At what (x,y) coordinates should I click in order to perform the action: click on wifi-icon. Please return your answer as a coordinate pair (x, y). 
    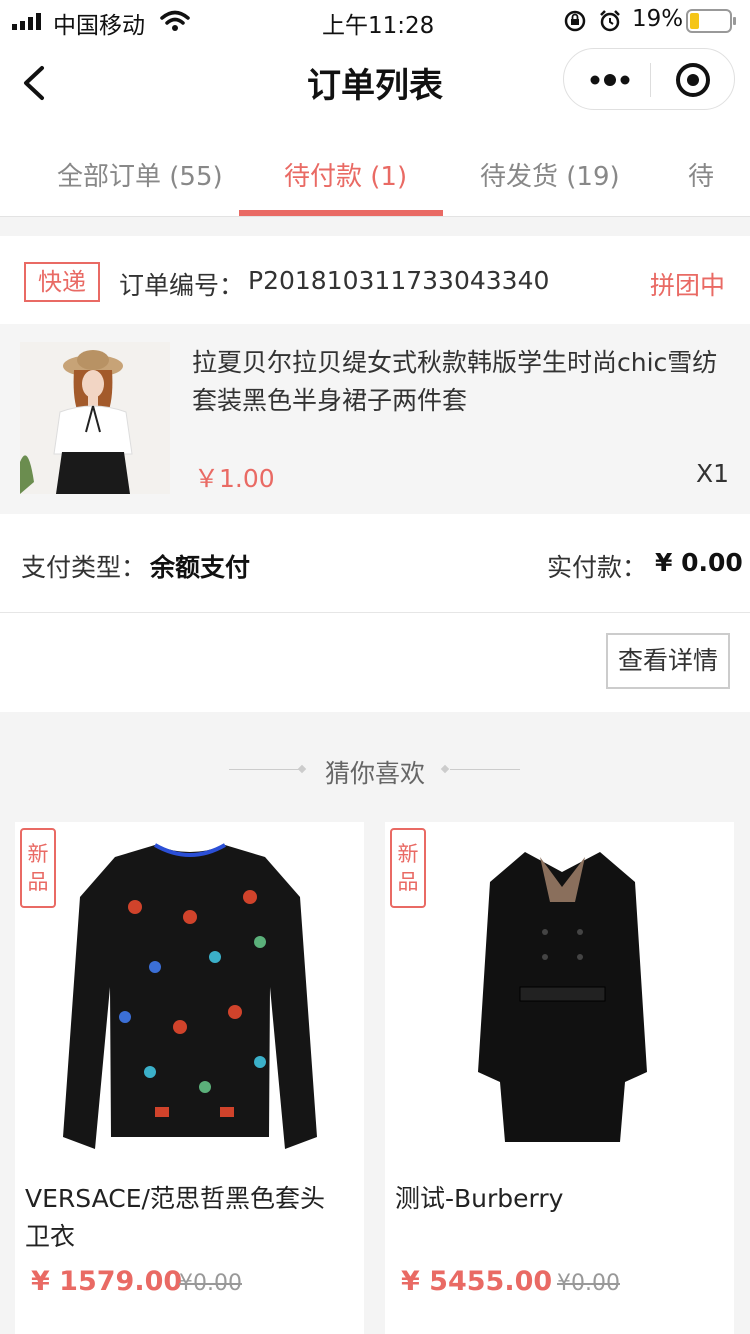
    Looking at the image, I should click on (175, 23).